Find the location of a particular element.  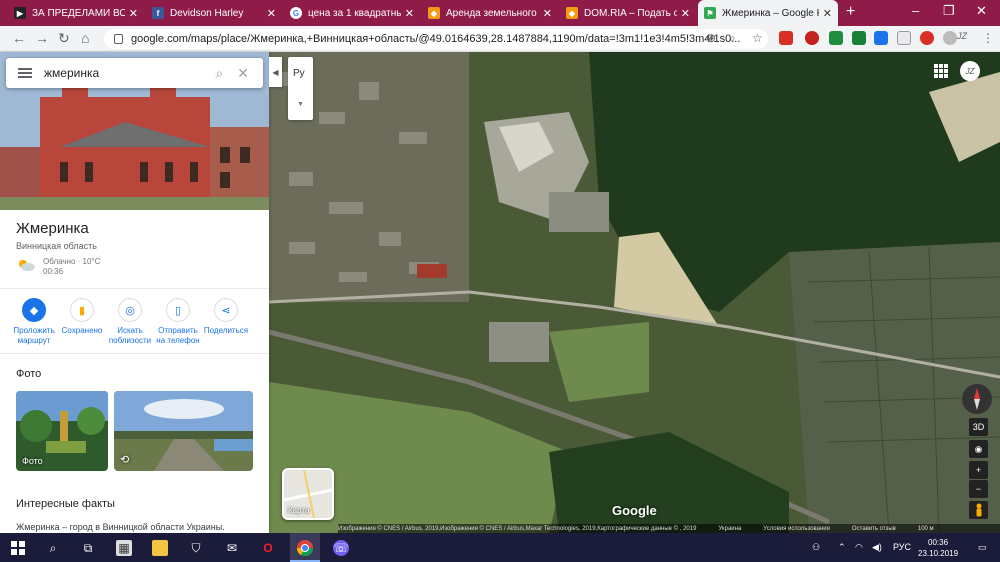

notifications-icon: ▭ is located at coordinates (982, 547).